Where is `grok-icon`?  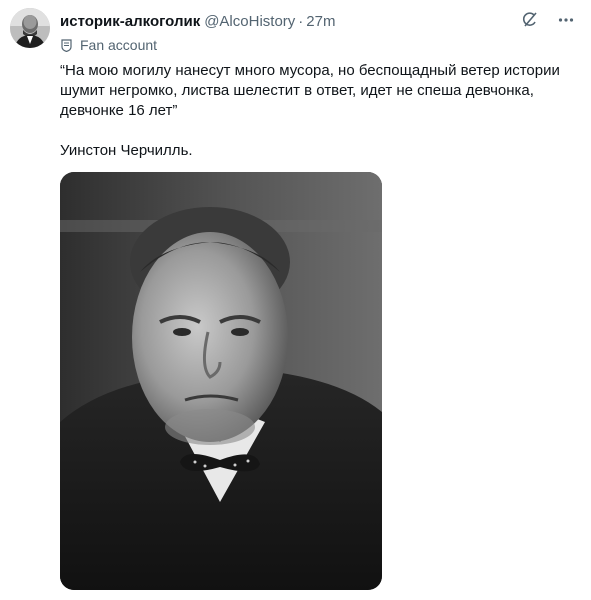
grok-icon is located at coordinates (530, 20).